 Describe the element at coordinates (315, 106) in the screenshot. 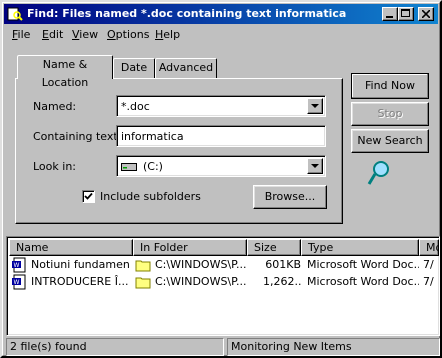

I see `named-dropdown-button` at that location.